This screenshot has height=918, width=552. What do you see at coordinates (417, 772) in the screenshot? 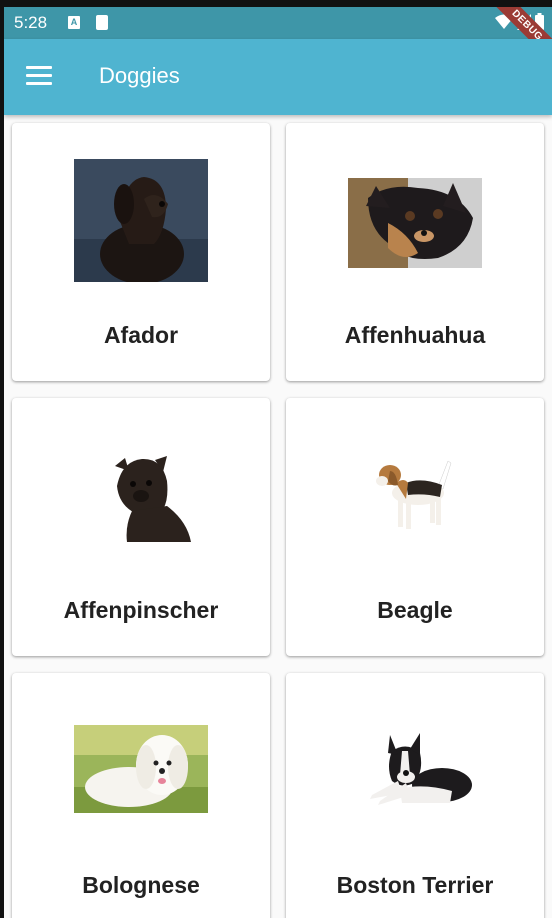
I see `boston-terrier-photo` at bounding box center [417, 772].